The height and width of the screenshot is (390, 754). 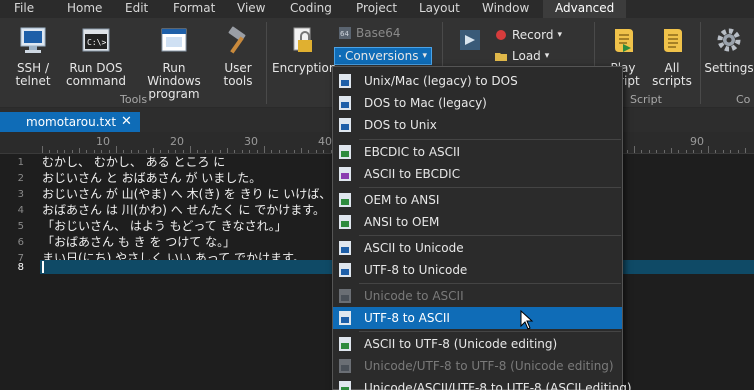 What do you see at coordinates (672, 57) in the screenshot?
I see `all-scripts-button: All scripts` at bounding box center [672, 57].